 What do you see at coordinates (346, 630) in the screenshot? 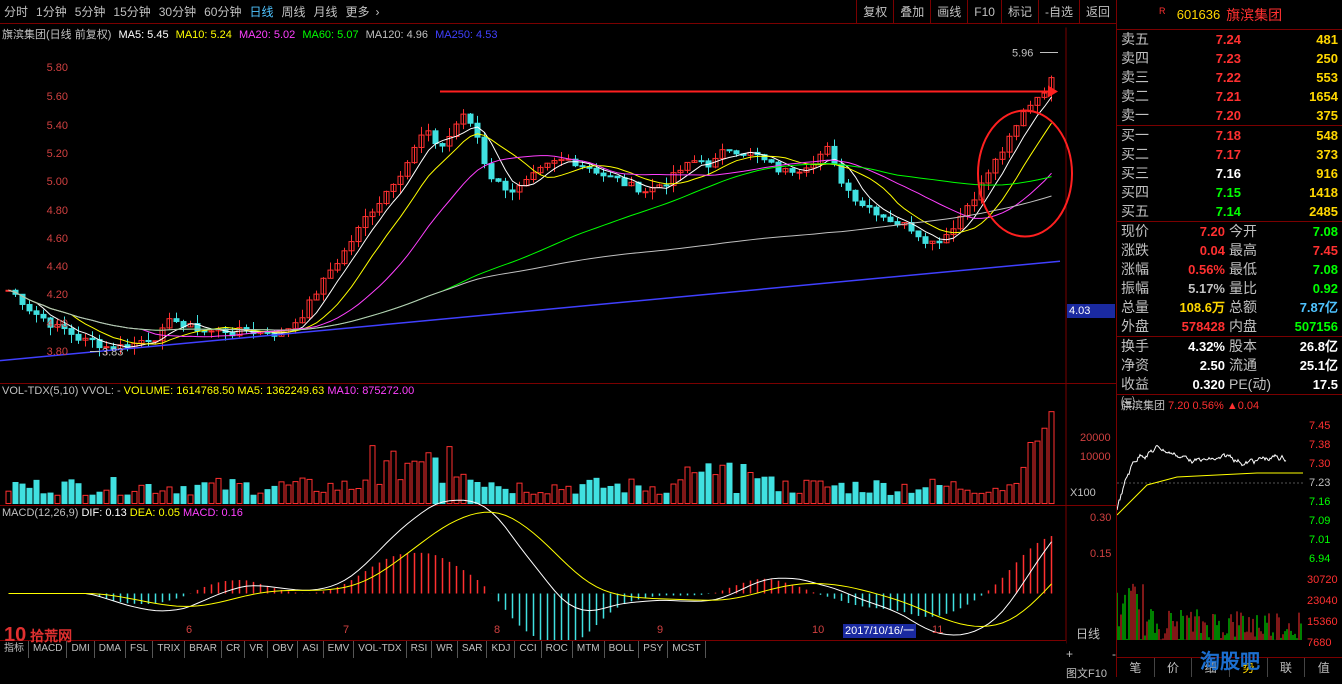
I see `month-label: 7` at bounding box center [346, 630].